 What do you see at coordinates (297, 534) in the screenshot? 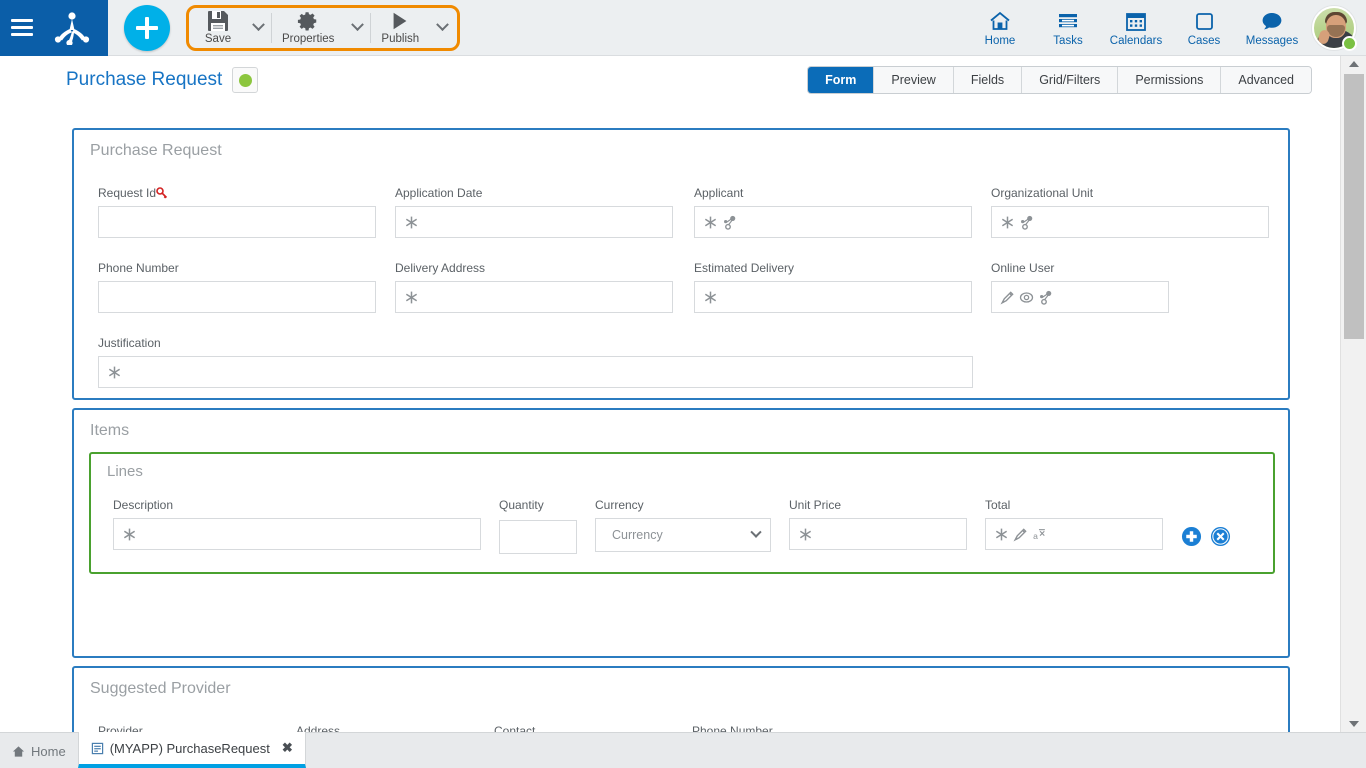
I see `column-input-description` at bounding box center [297, 534].